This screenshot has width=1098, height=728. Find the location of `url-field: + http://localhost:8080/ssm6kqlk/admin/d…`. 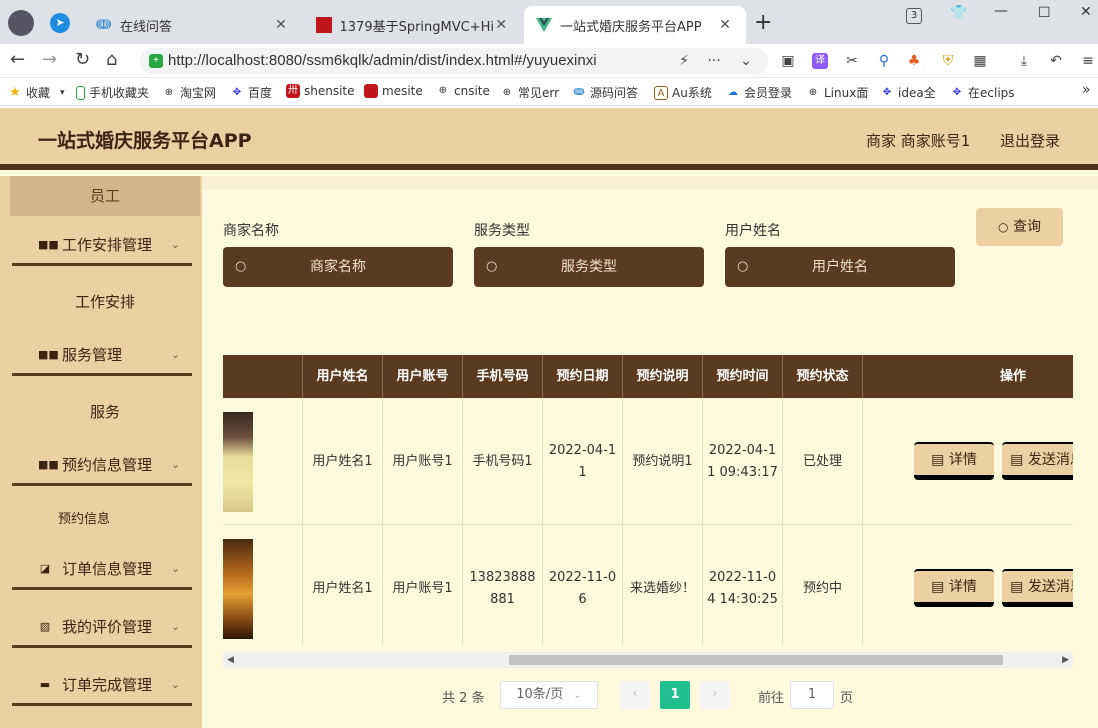

url-field: + http://localhost:8080/ssm6kqlk/admin/d… is located at coordinates (454, 61).